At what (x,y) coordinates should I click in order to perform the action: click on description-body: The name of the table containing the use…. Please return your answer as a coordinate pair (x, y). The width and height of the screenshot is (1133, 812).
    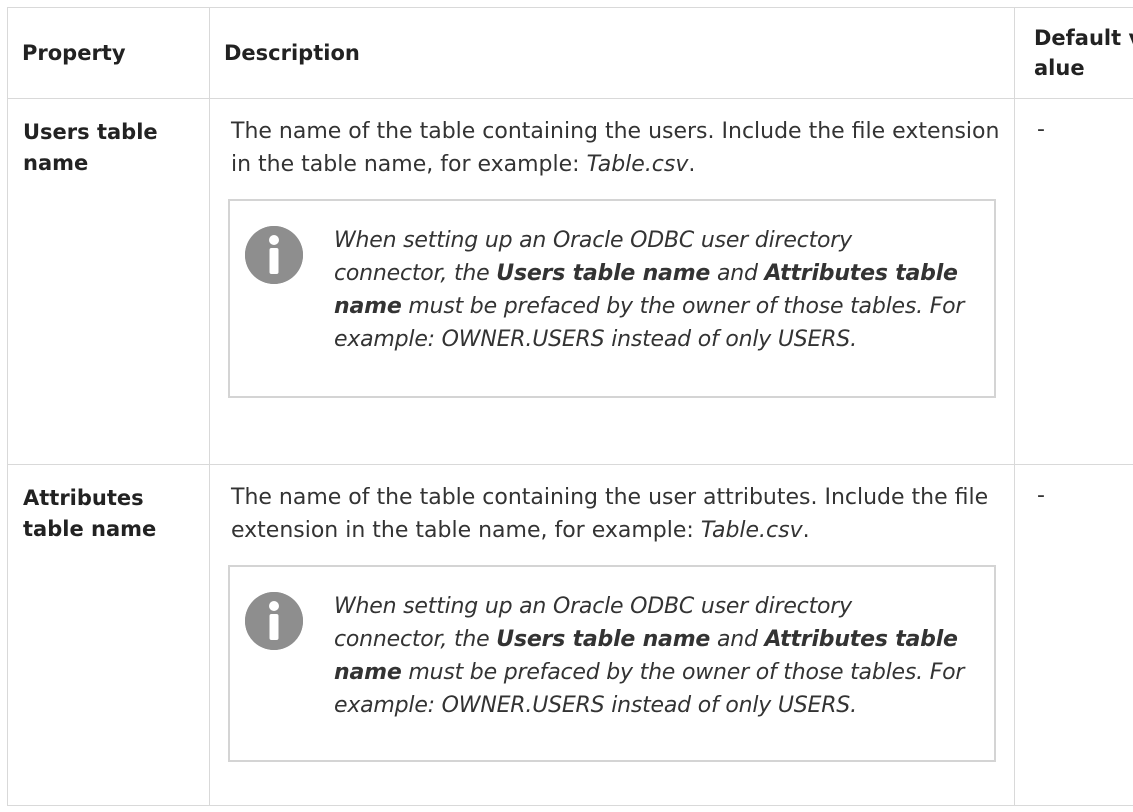
    Looking at the image, I should click on (610, 514).